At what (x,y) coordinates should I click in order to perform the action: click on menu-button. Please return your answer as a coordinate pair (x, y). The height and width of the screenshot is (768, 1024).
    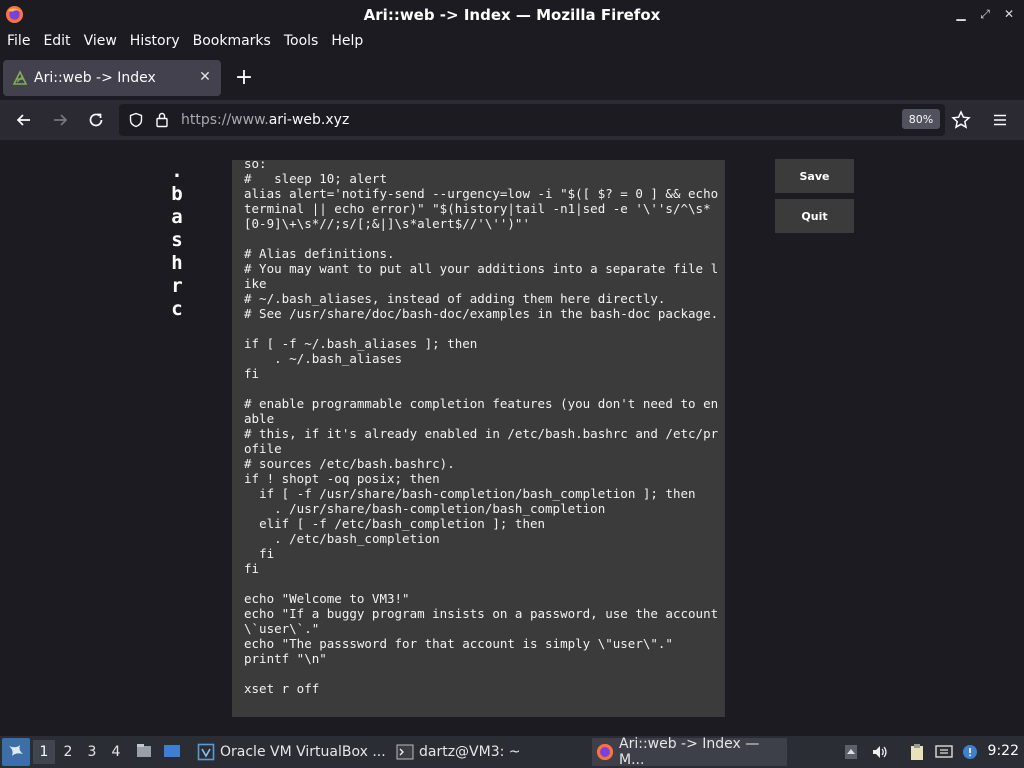
    Looking at the image, I should click on (1000, 120).